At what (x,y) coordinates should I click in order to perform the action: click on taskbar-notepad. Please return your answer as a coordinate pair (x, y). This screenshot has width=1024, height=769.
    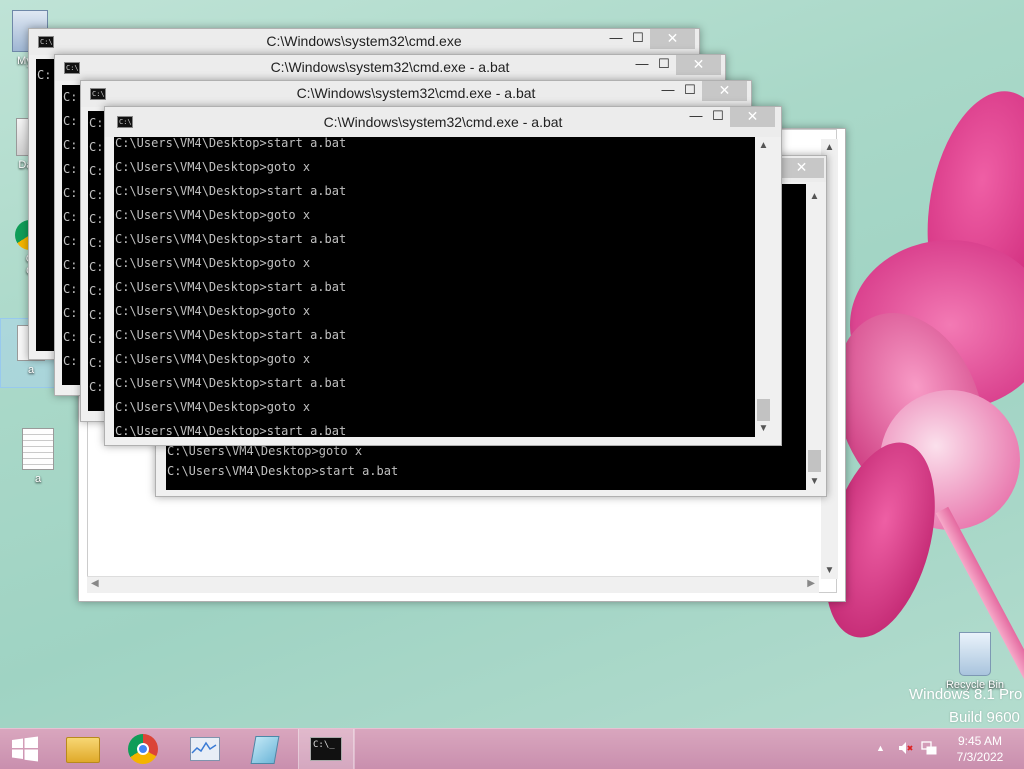
    Looking at the image, I should click on (265, 749).